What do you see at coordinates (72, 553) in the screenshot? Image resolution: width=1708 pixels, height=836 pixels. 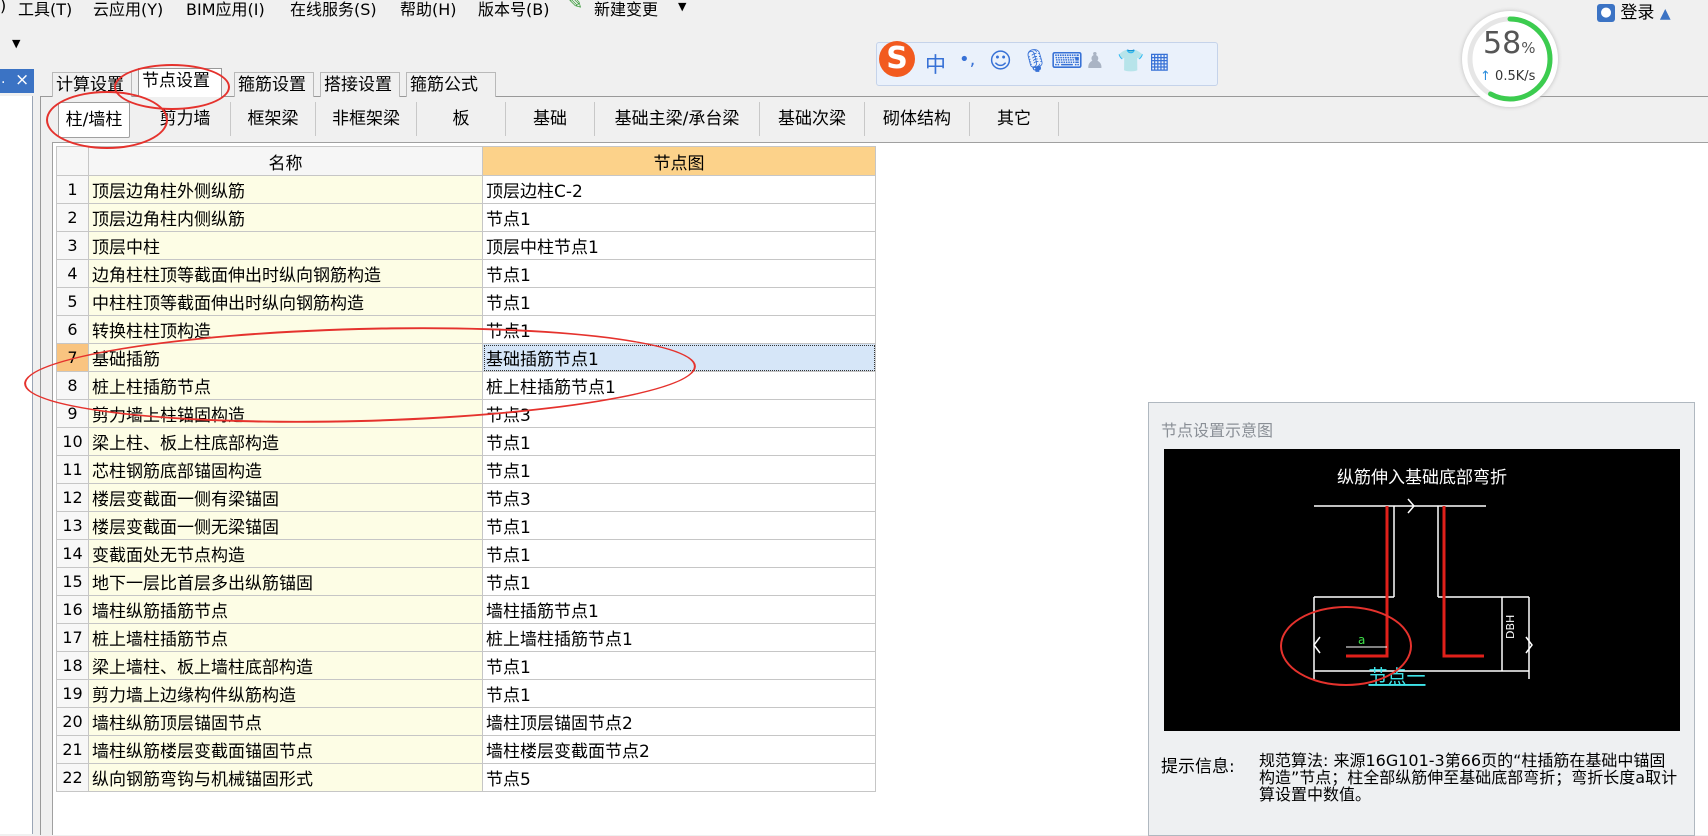 I see `row-number: 14` at bounding box center [72, 553].